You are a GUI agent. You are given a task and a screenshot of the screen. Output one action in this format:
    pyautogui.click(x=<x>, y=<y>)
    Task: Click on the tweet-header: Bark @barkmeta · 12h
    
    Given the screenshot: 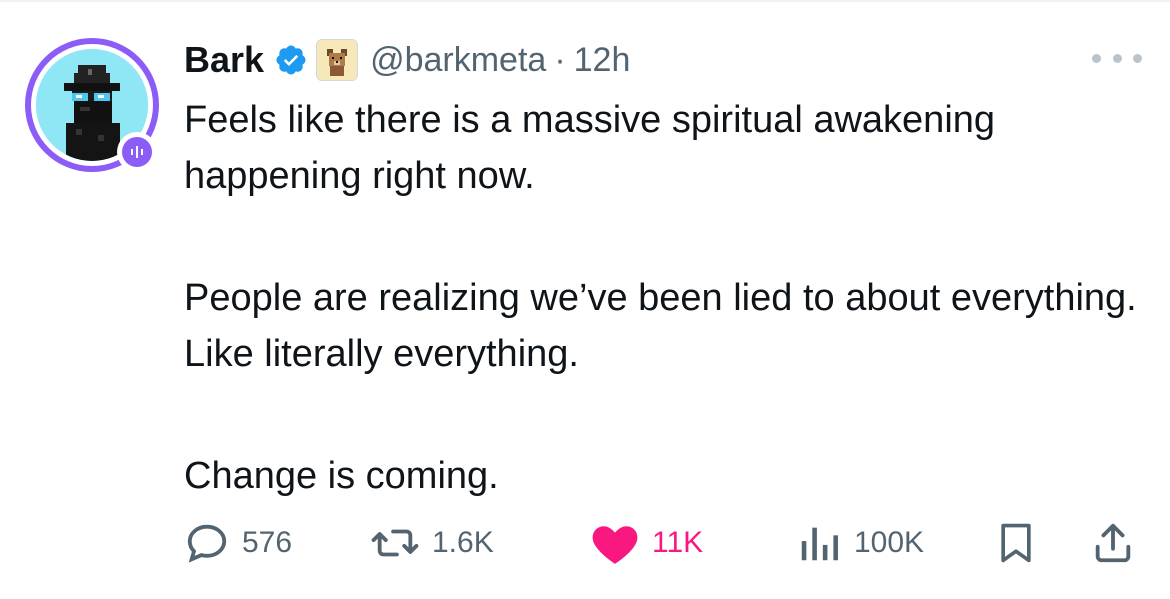 What is the action you would take?
    pyautogui.click(x=407, y=60)
    